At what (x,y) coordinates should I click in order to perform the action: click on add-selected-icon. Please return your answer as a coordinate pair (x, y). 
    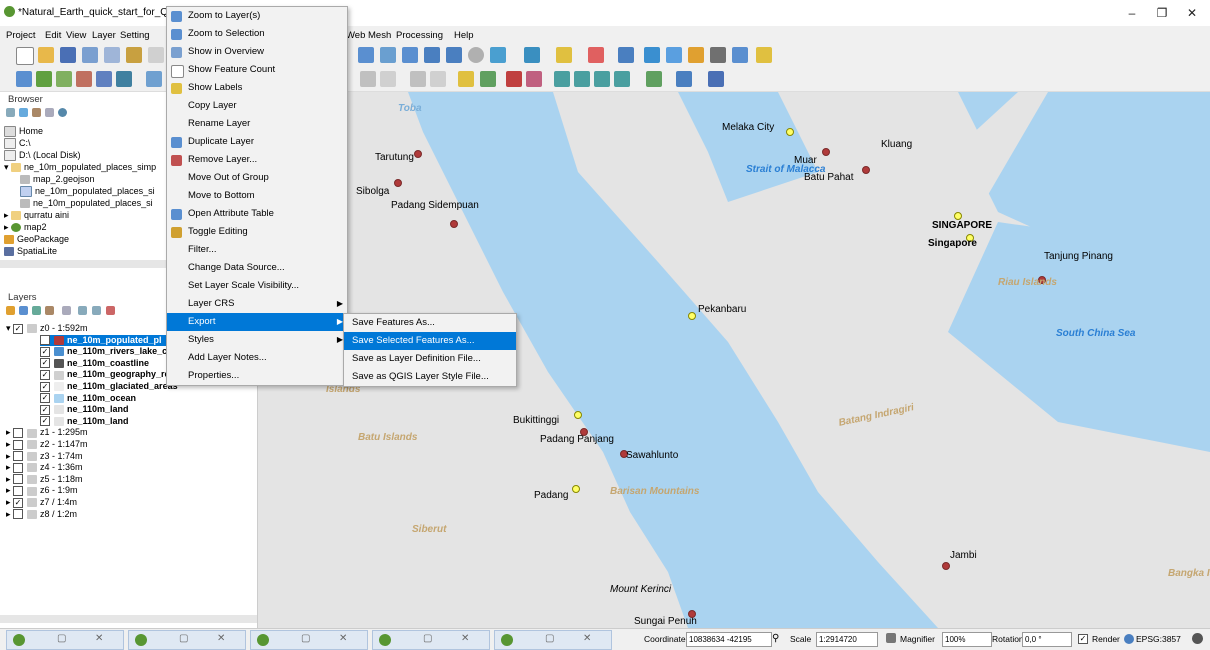
    Looking at the image, I should click on (10, 112).